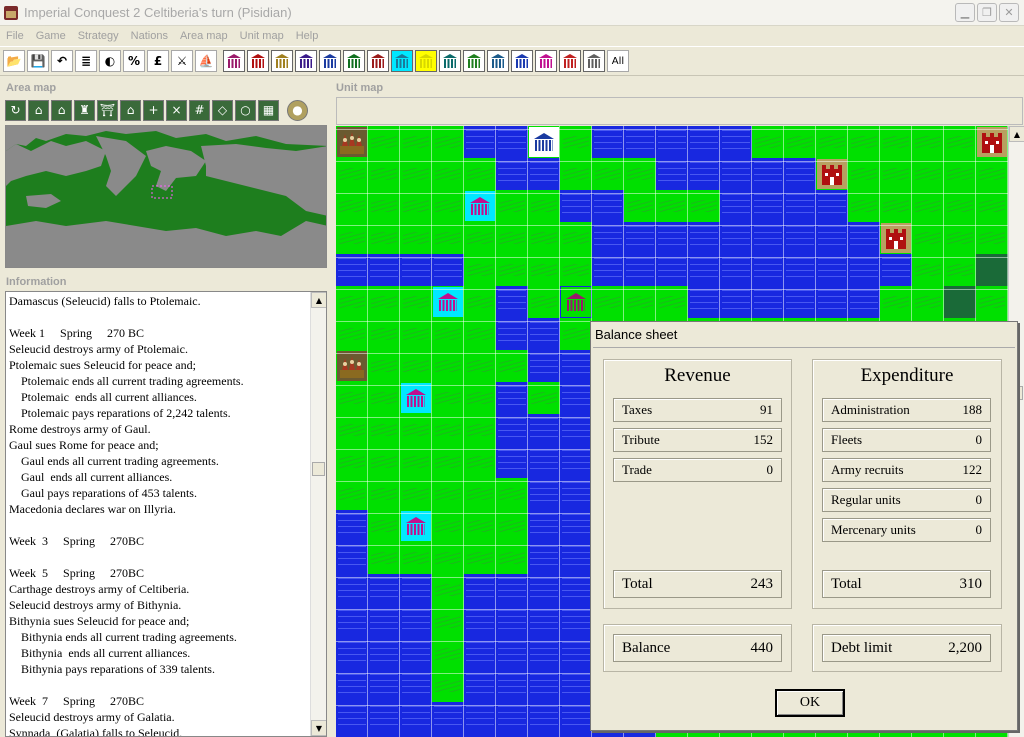 This screenshot has width=1024, height=737. What do you see at coordinates (15, 110) in the screenshot?
I see `area-tool-1: ↻` at bounding box center [15, 110].